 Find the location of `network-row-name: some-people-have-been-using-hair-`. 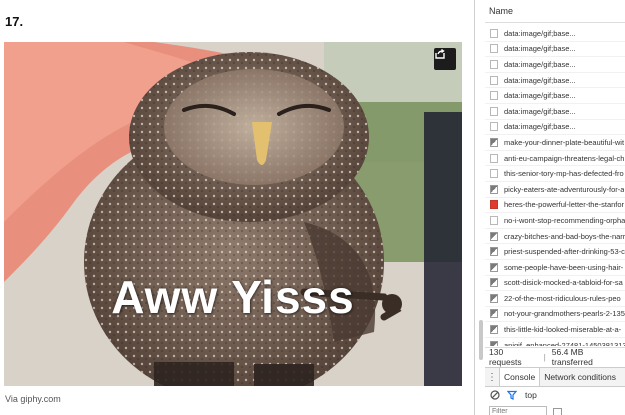

network-row-name: some-people-have-been-using-hair- is located at coordinates (564, 267).